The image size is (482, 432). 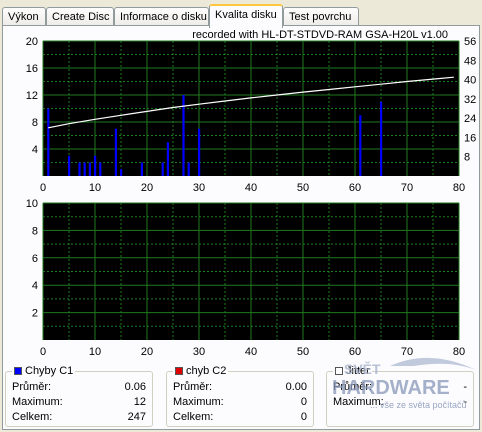 What do you see at coordinates (198, 402) in the screenshot?
I see `c2-max-label: Maximum:` at bounding box center [198, 402].